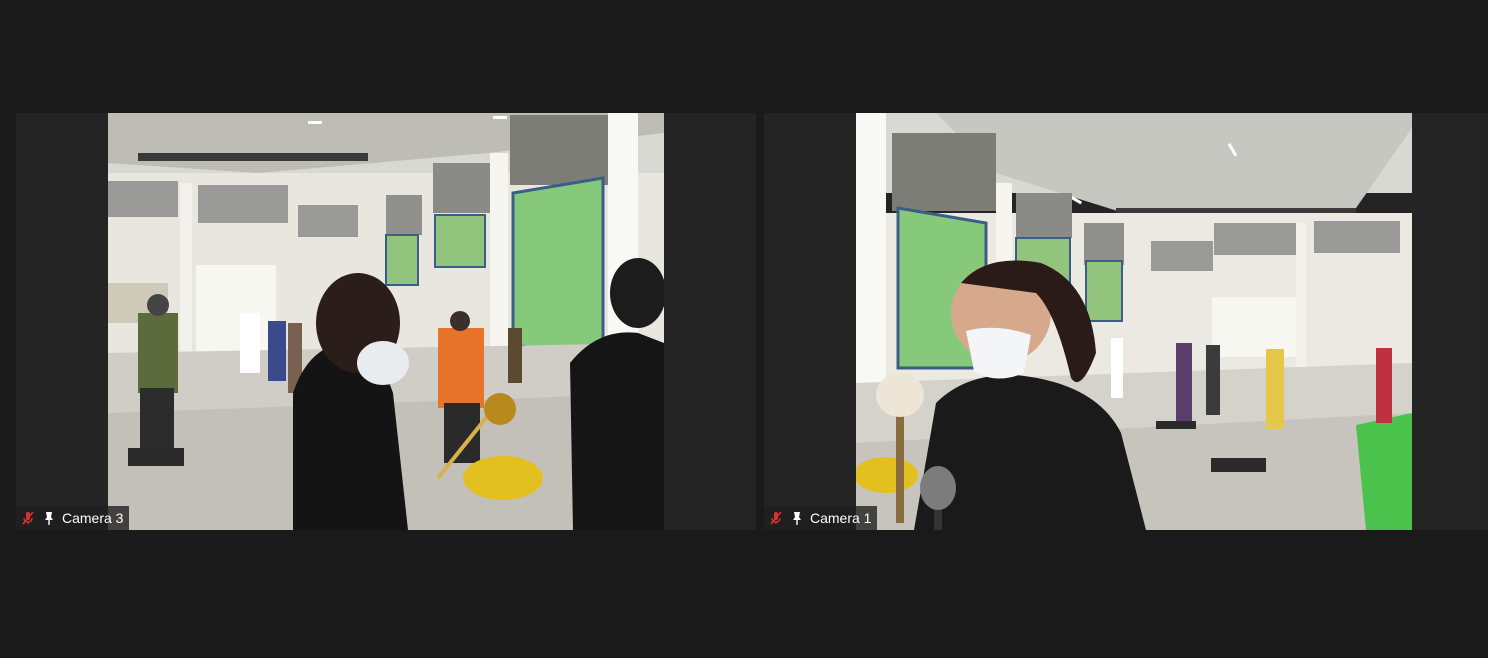  What do you see at coordinates (93, 518) in the screenshot?
I see `participant-name: Camera 3` at bounding box center [93, 518].